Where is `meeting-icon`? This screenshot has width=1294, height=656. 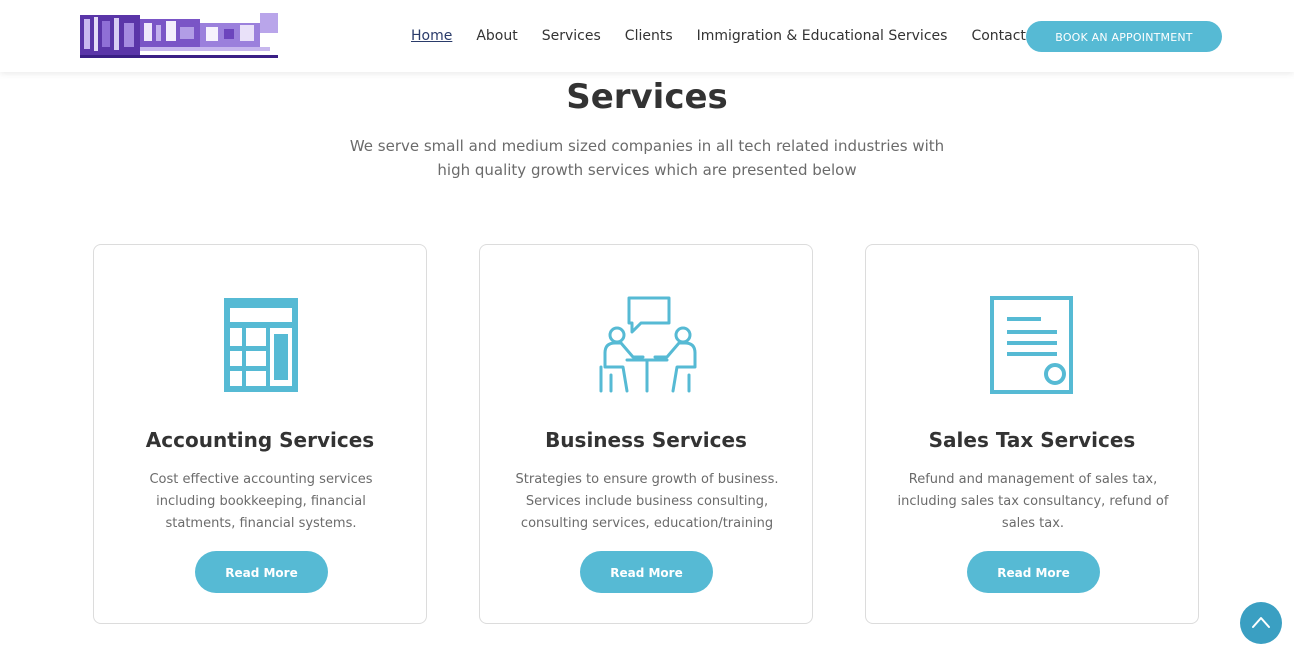
meeting-icon is located at coordinates (648, 344).